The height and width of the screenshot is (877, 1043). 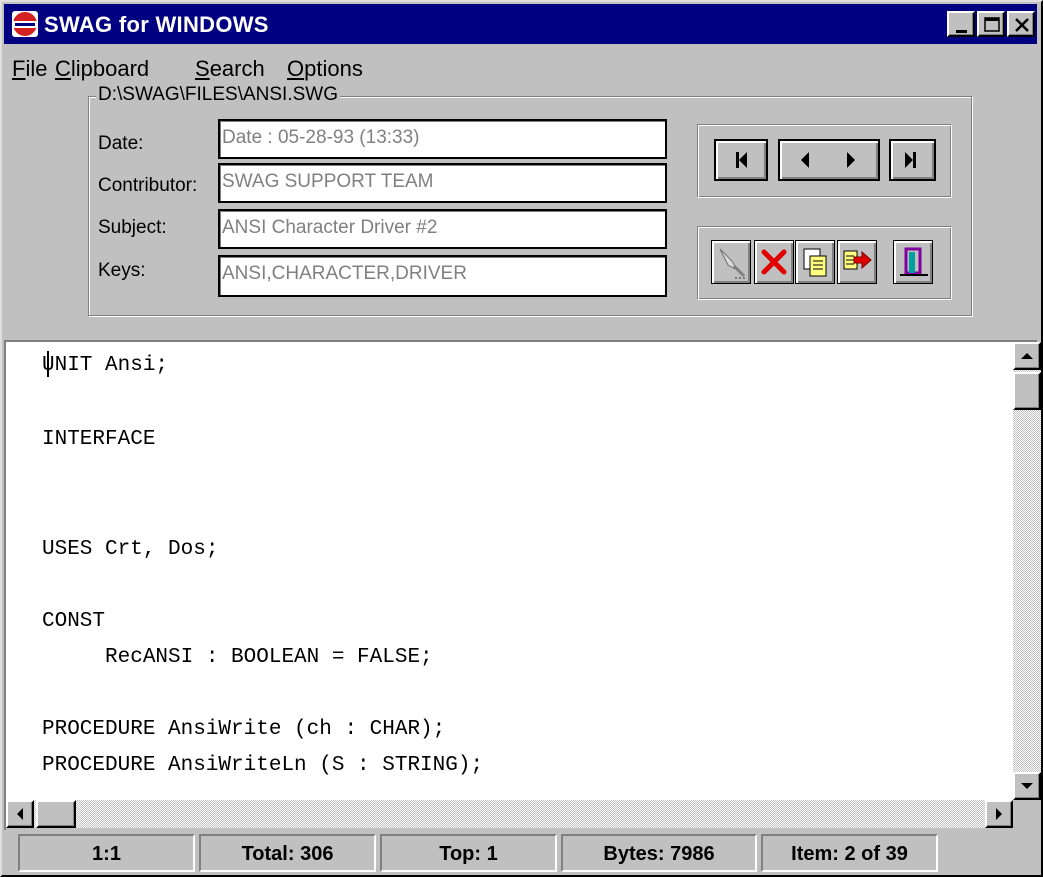 I want to click on delete-button, so click(x=774, y=262).